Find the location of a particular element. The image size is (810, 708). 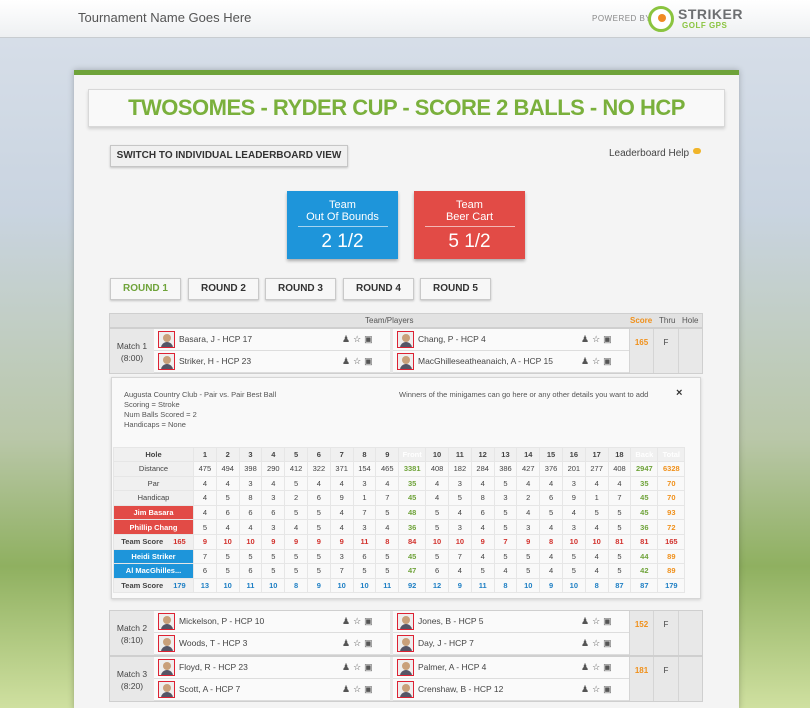

hole-number: 1 is located at coordinates (205, 454).